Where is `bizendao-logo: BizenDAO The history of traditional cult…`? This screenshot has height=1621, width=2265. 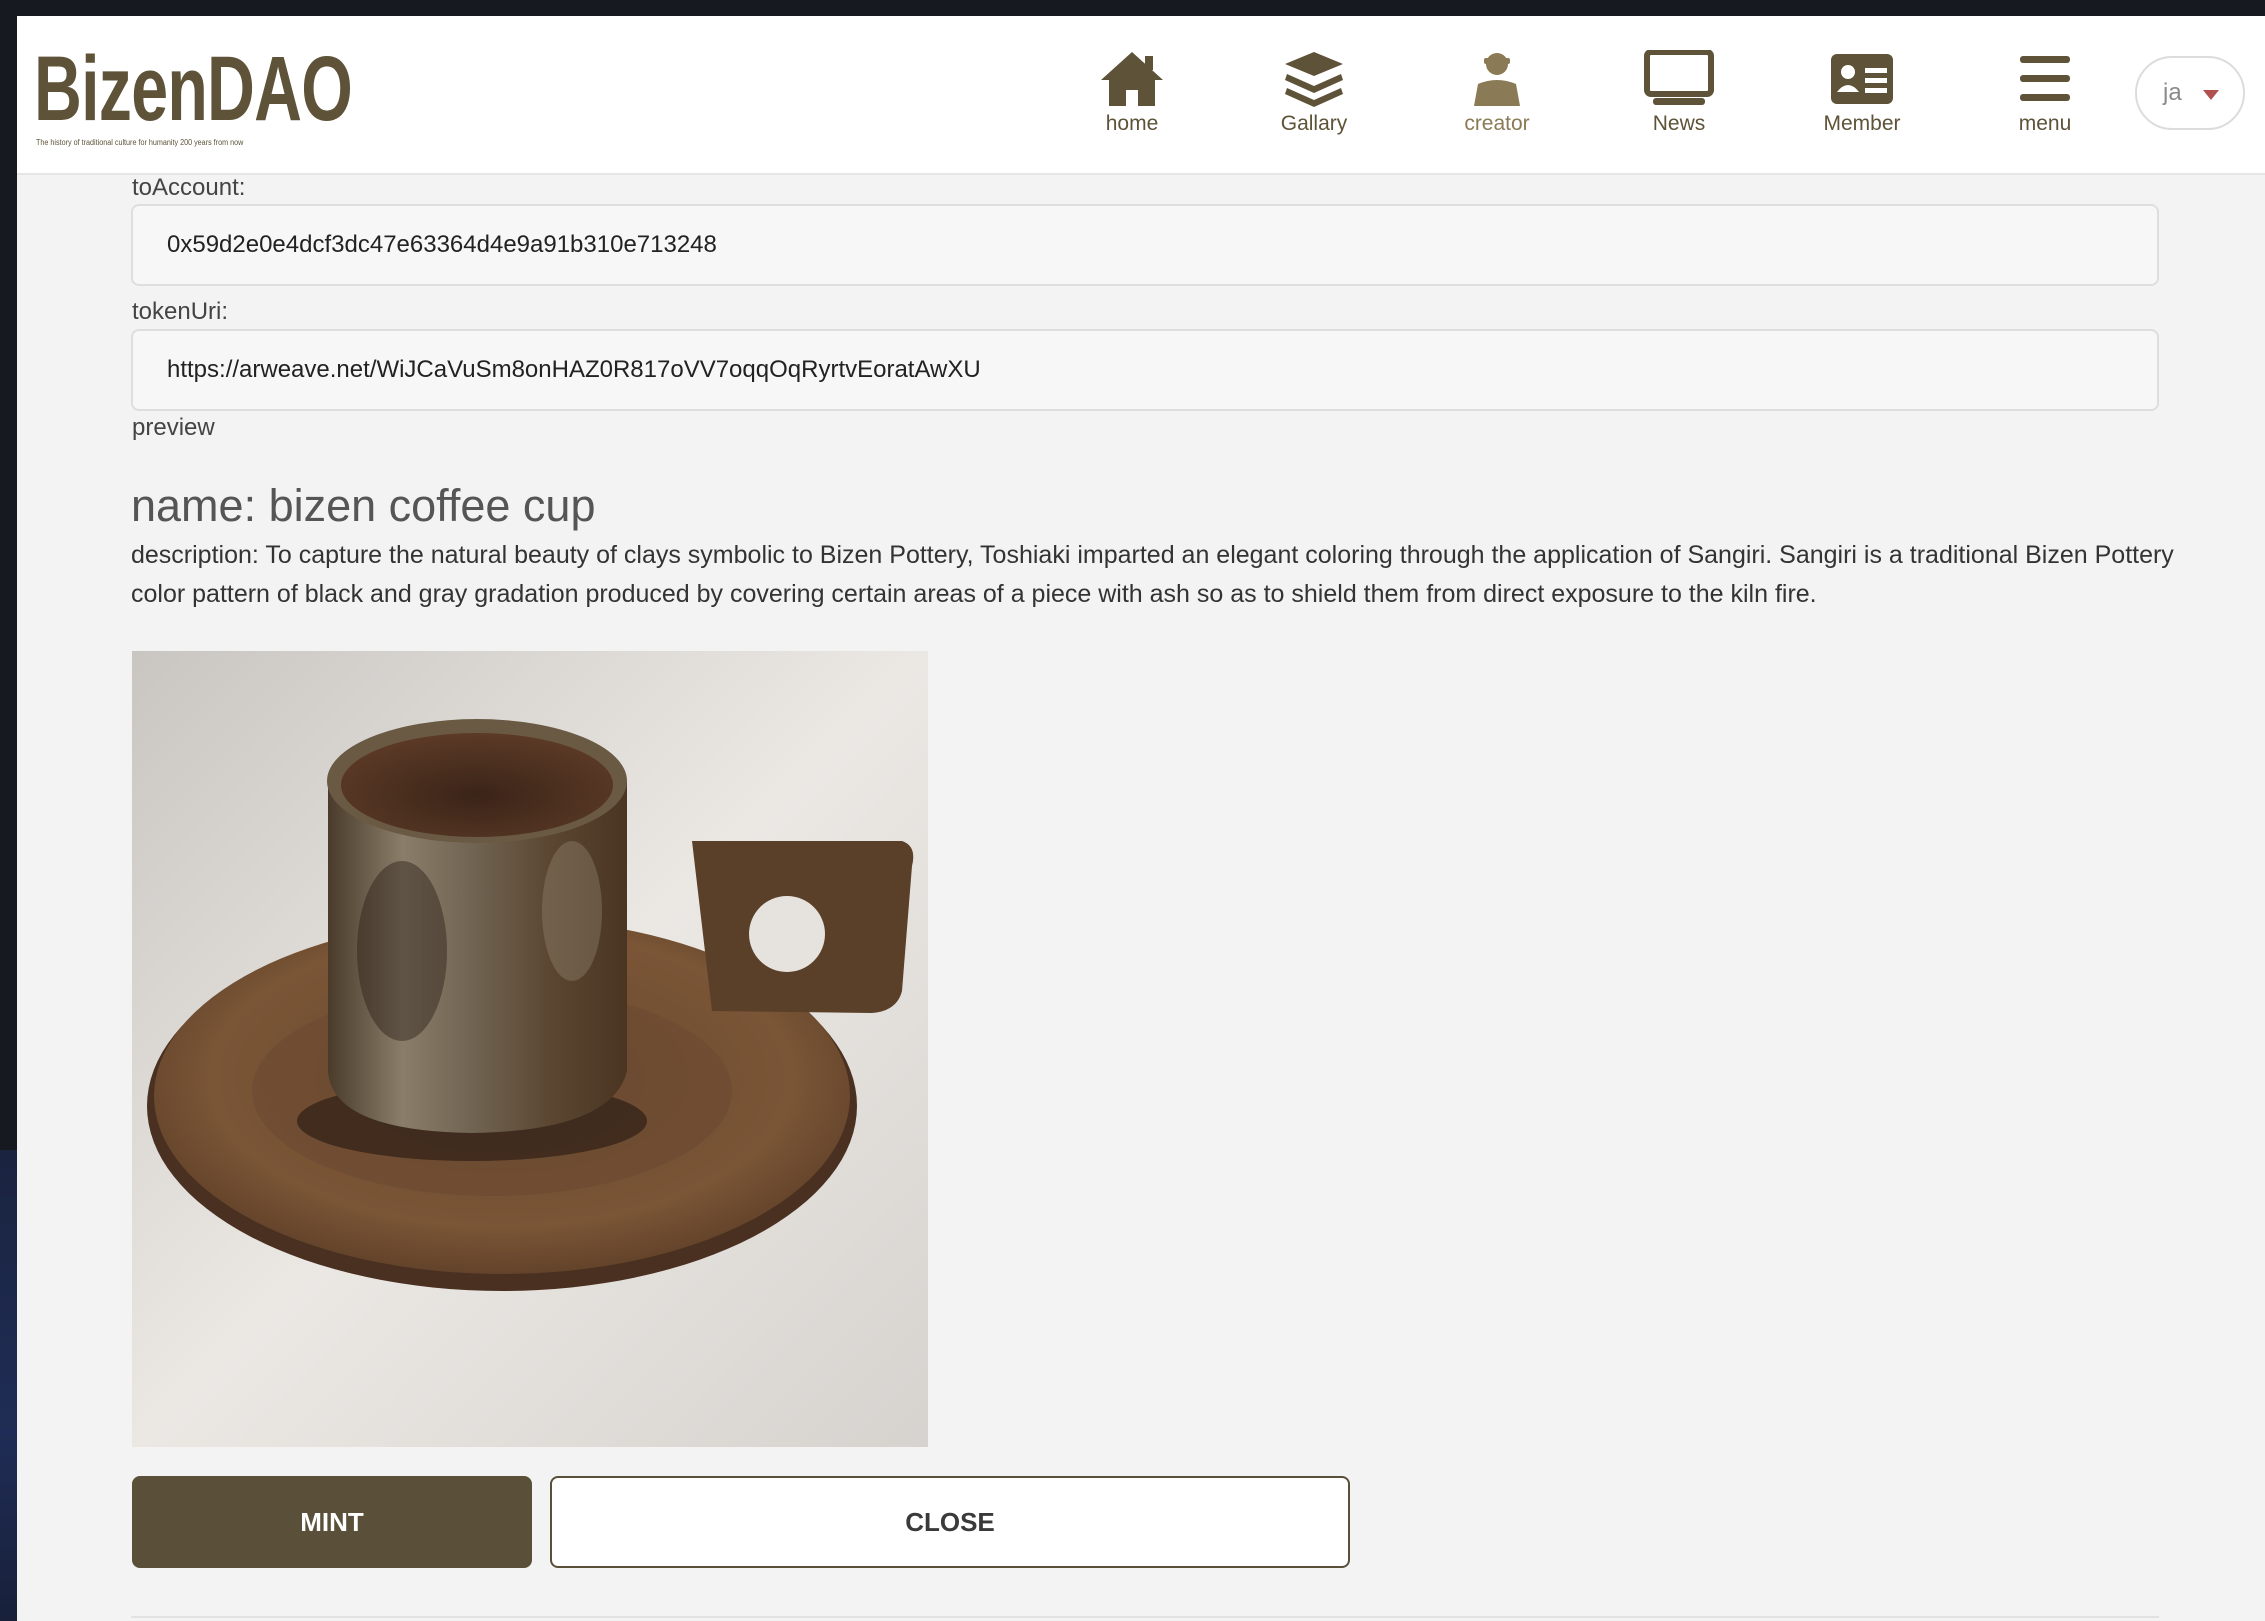
bizendao-logo: BizenDAO The history of traditional cult… is located at coordinates (255, 92).